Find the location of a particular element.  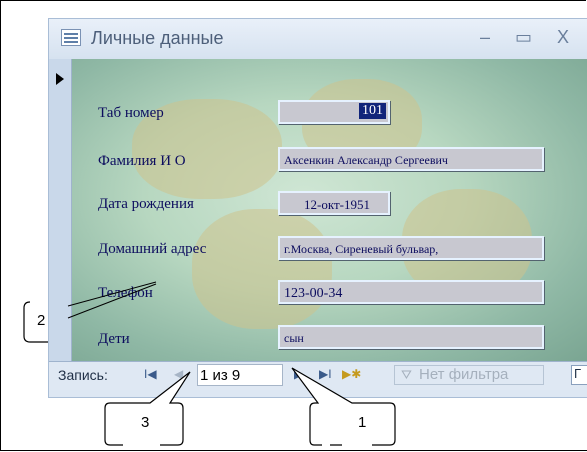

callout-1-box is located at coordinates (343, 406).